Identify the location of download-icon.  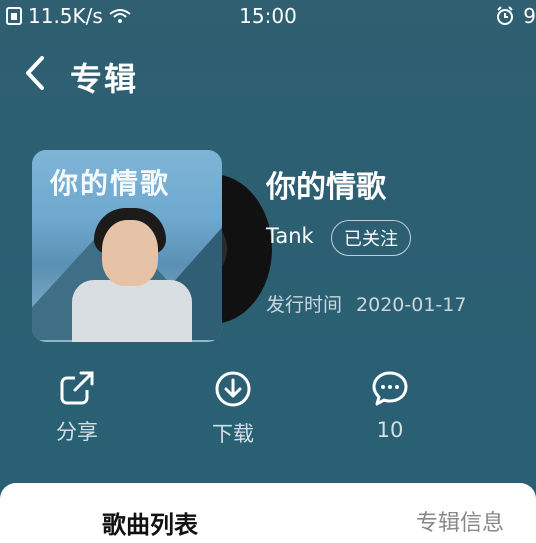
(233, 389).